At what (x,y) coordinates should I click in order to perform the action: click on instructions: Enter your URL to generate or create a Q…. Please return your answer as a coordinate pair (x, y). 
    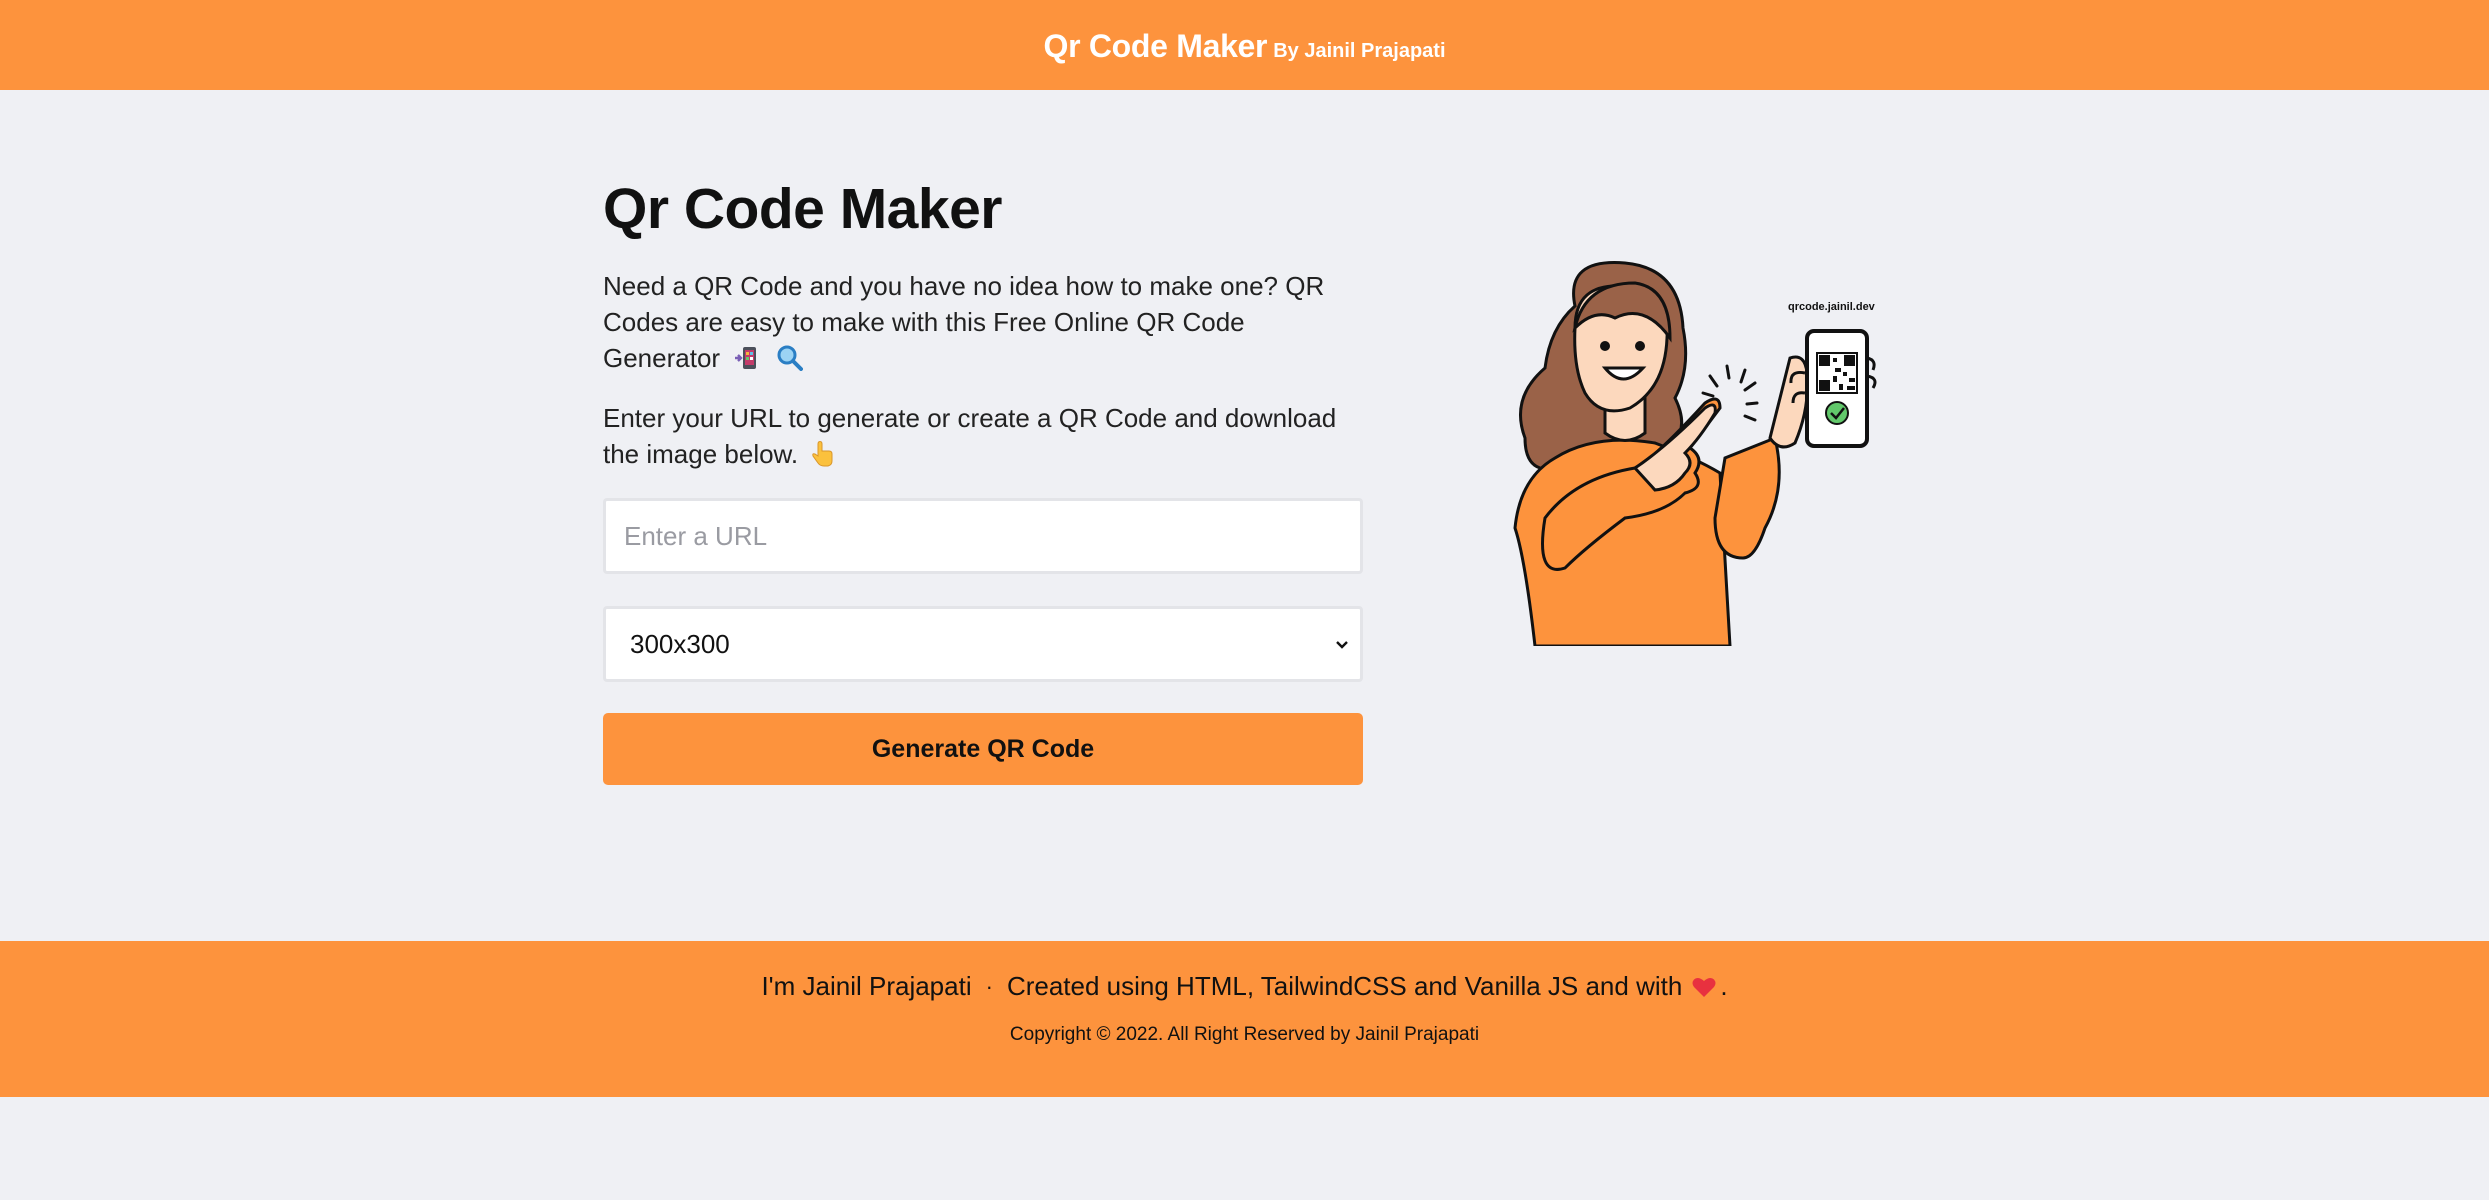
    Looking at the image, I should click on (983, 436).